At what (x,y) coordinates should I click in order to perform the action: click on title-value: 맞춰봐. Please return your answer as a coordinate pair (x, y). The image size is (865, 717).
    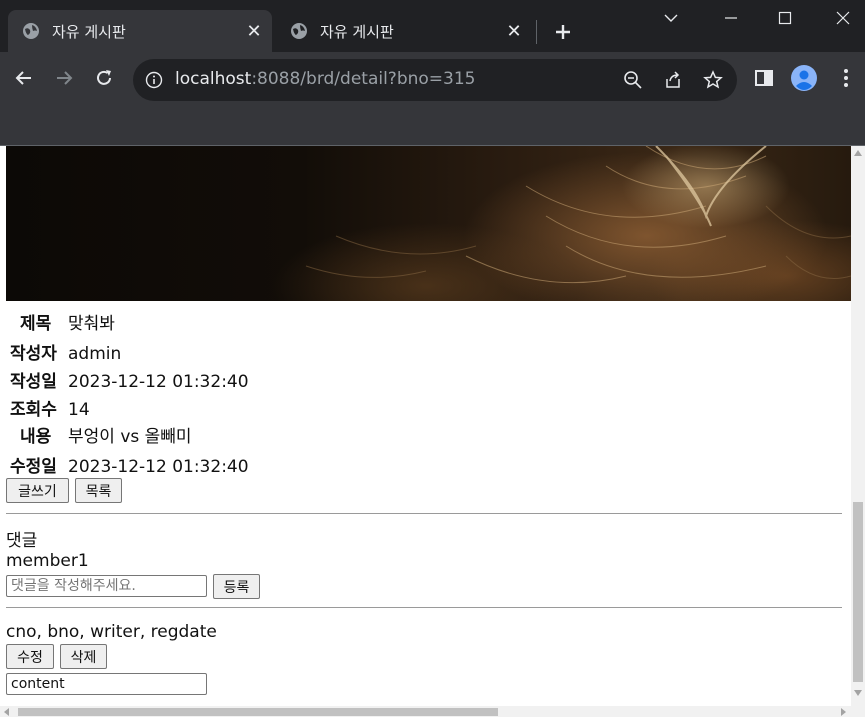
    Looking at the image, I should click on (91, 324).